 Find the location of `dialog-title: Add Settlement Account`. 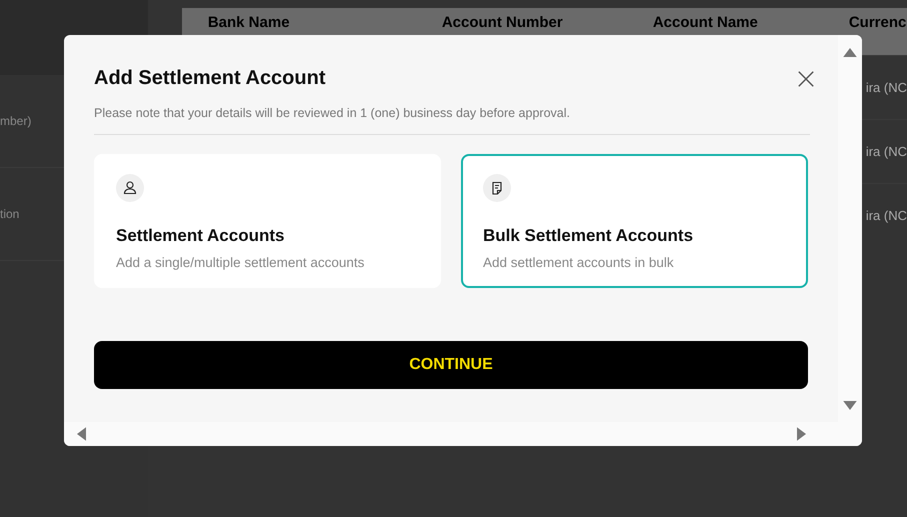

dialog-title: Add Settlement Account is located at coordinates (210, 78).